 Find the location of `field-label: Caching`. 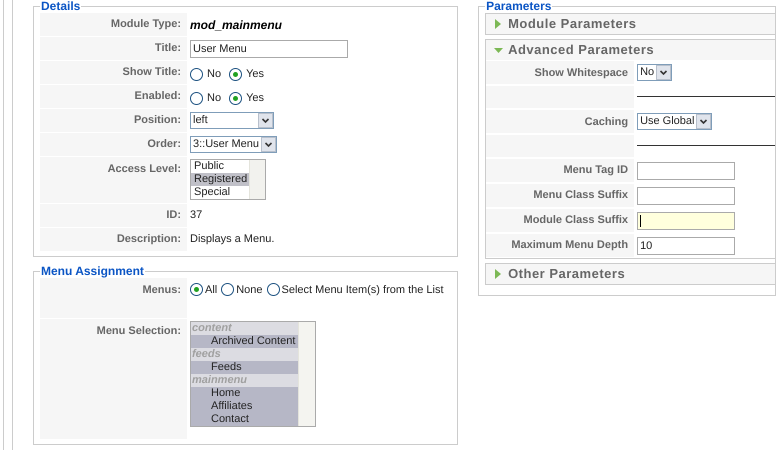

field-label: Caching is located at coordinates (606, 122).